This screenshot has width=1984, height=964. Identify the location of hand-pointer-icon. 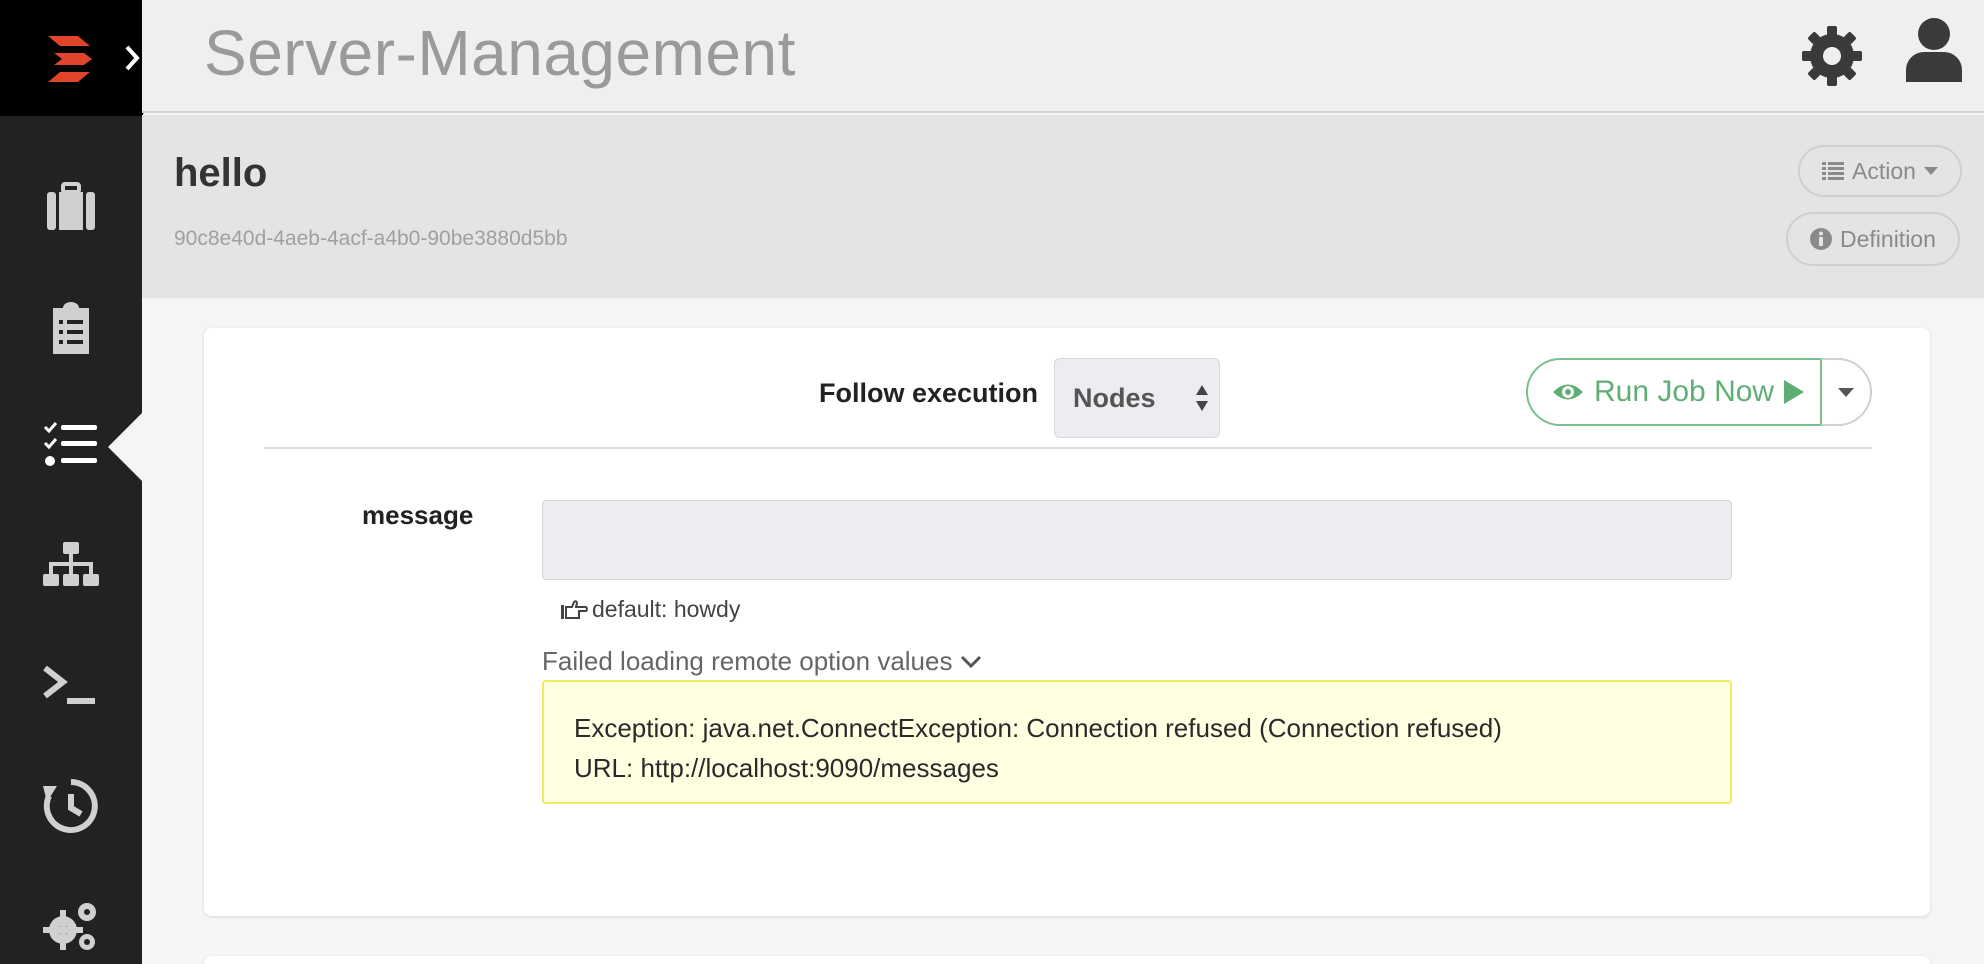
(574, 609).